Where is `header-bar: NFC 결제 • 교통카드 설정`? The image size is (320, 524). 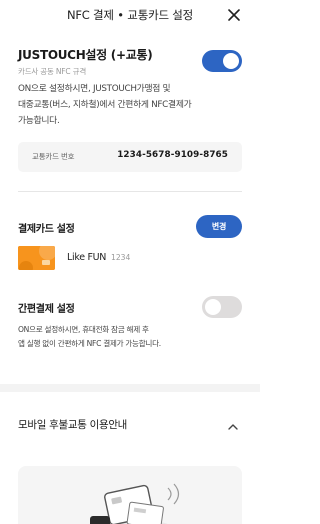 header-bar: NFC 결제 • 교통카드 설정 is located at coordinates (130, 15).